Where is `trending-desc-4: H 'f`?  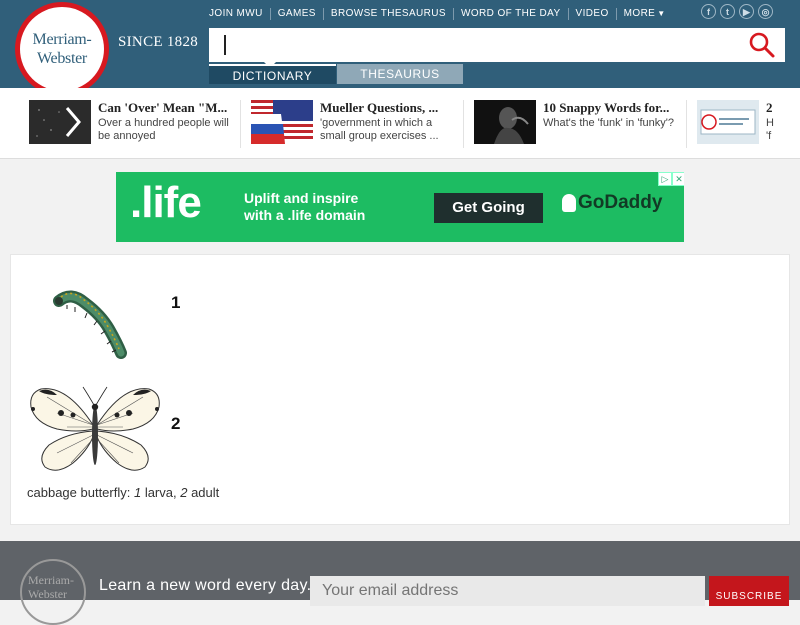
trending-desc-4: H 'f is located at coordinates (770, 129).